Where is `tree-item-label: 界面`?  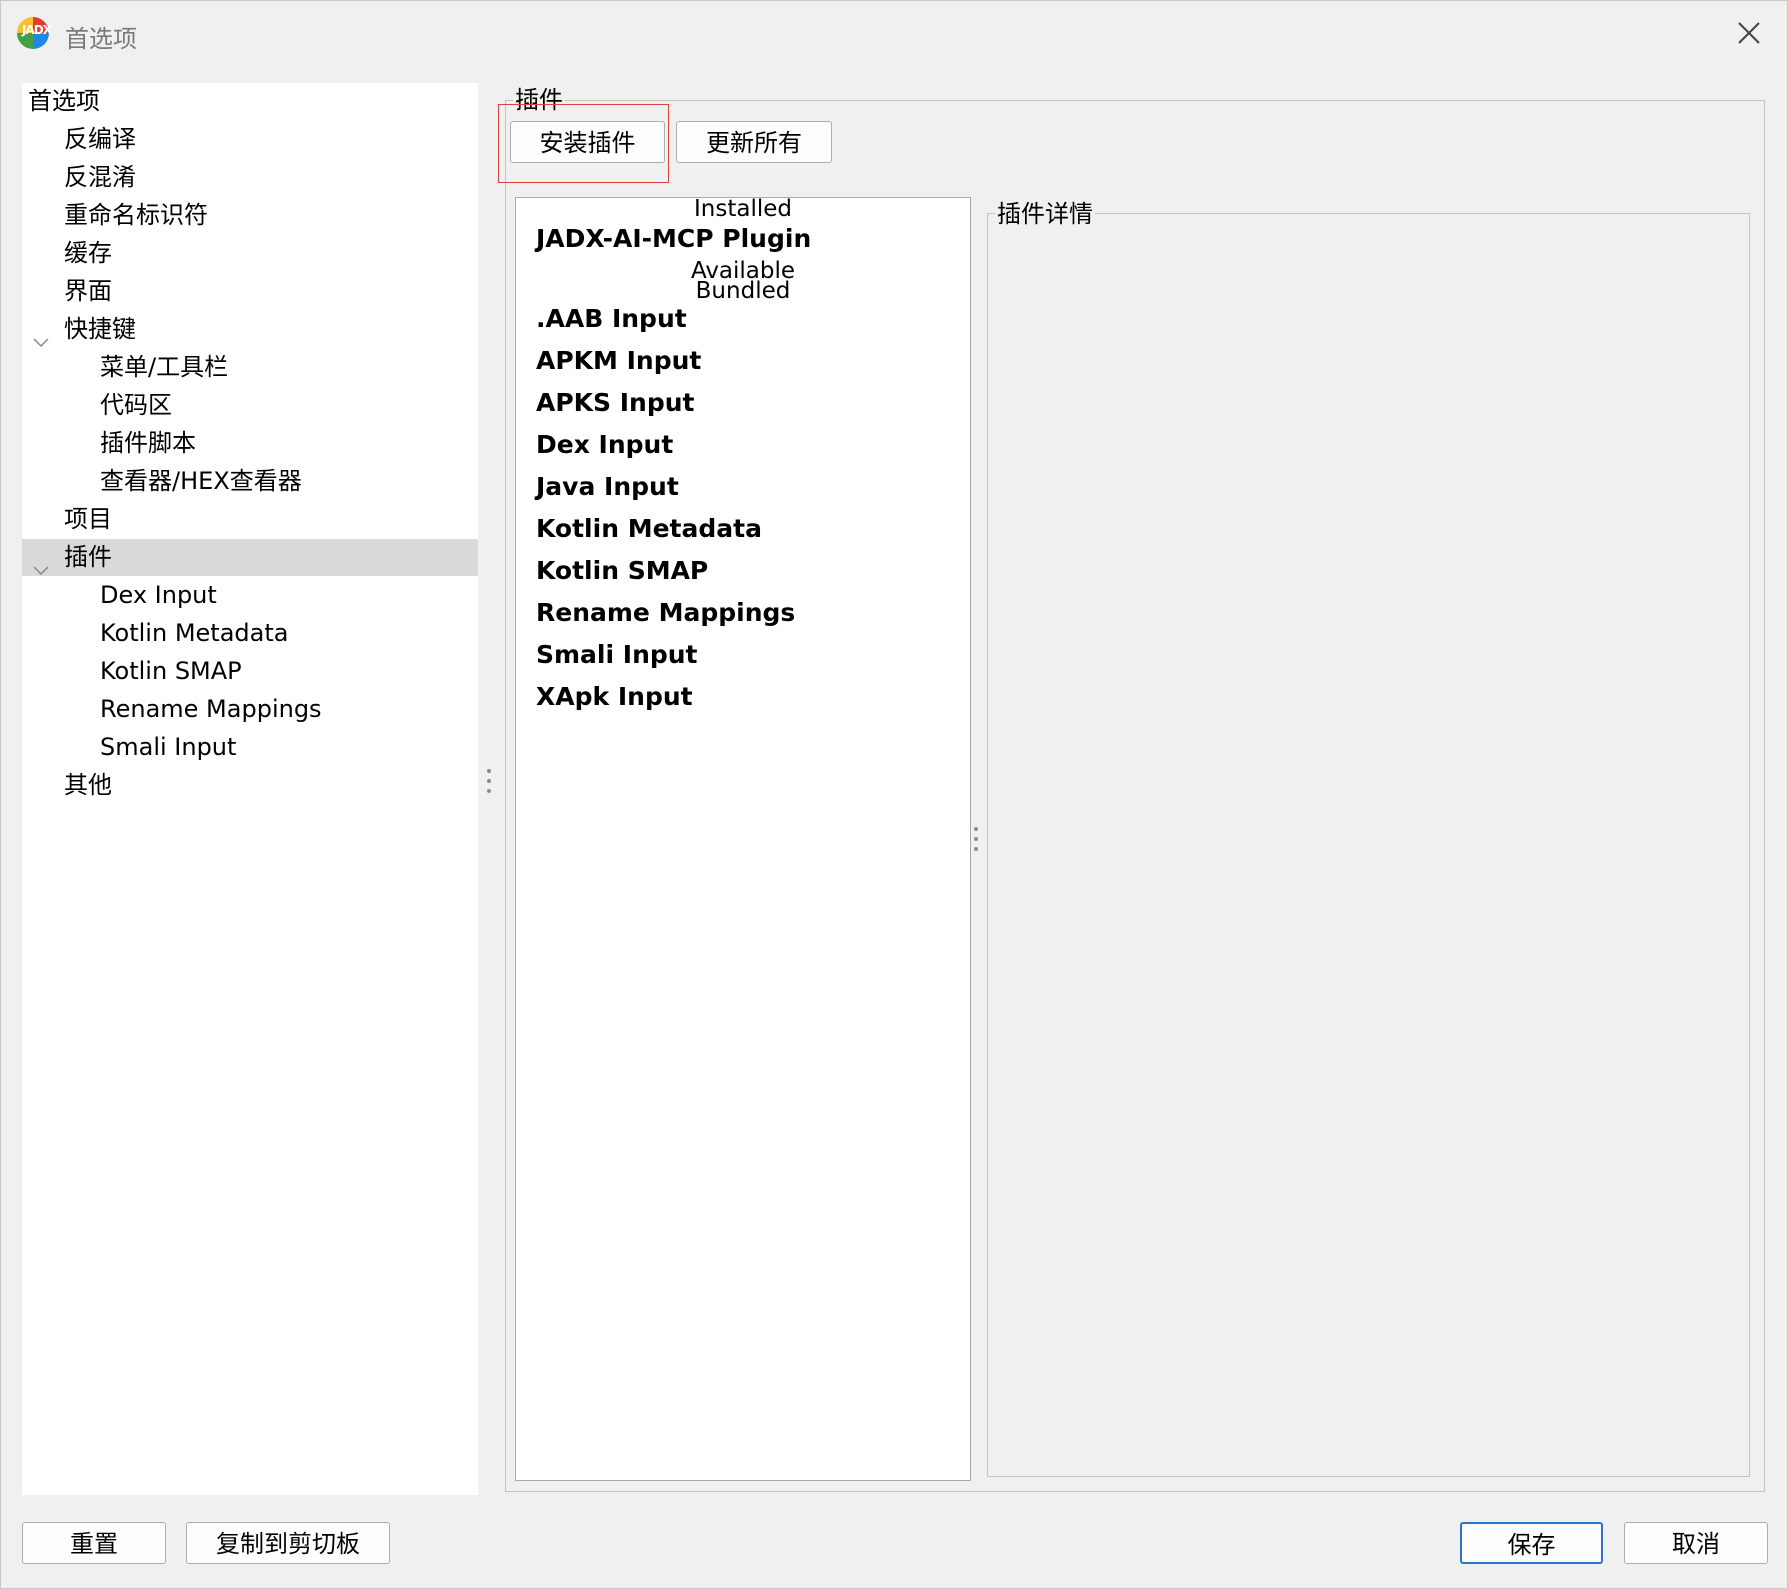
tree-item-label: 界面 is located at coordinates (88, 291).